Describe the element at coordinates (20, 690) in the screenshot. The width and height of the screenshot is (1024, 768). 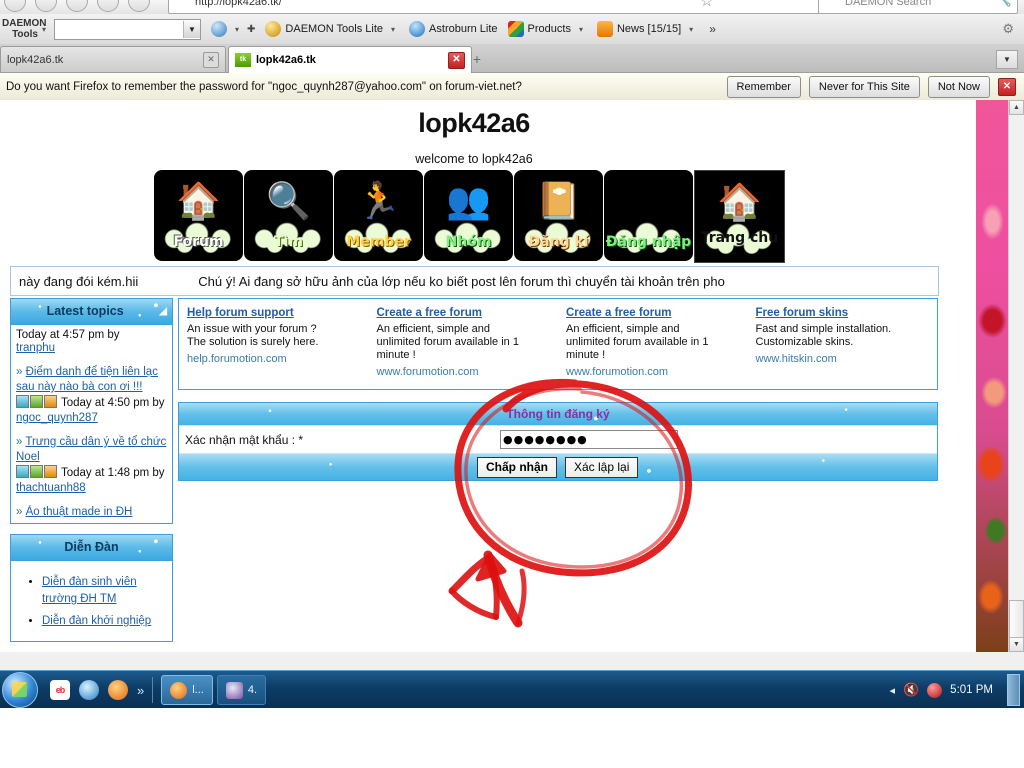
I see `start-button` at that location.